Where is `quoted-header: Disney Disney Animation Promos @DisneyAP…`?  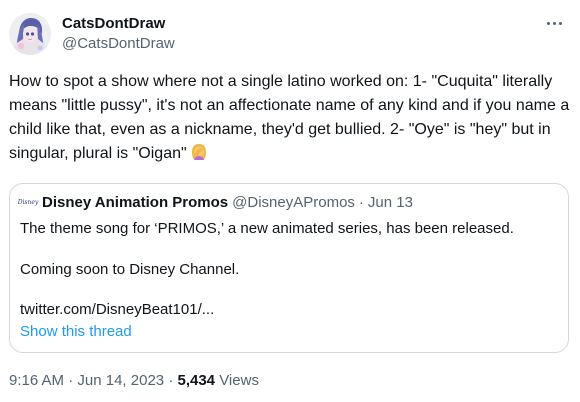 quoted-header: Disney Disney Animation Promos @DisneyAP… is located at coordinates (215, 203).